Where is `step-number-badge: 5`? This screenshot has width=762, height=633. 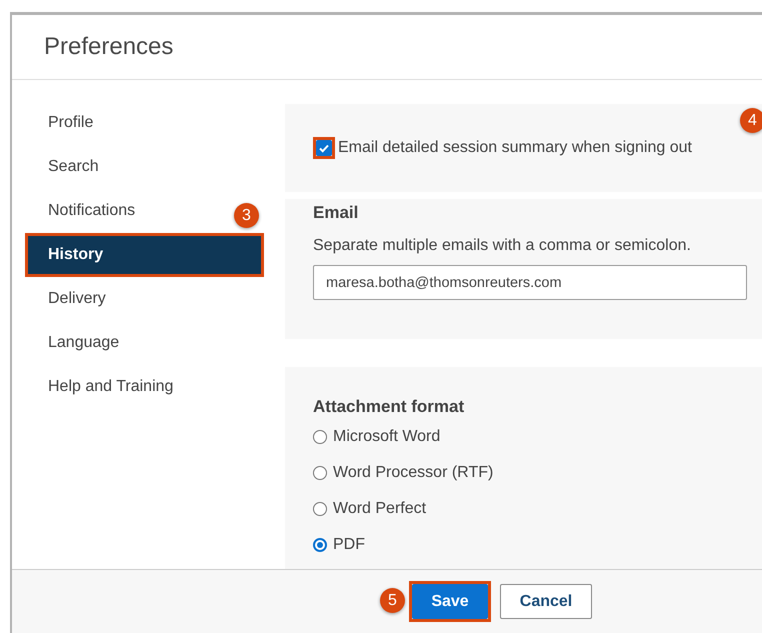 step-number-badge: 5 is located at coordinates (392, 600).